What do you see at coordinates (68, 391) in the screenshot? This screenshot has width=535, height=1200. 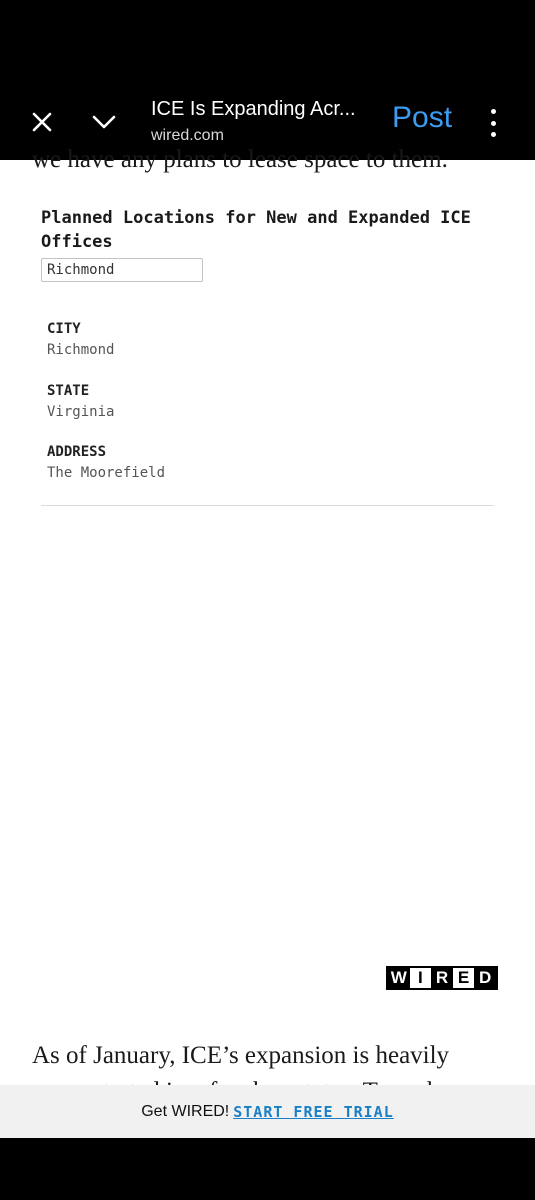 I see `state-label: STATE` at bounding box center [68, 391].